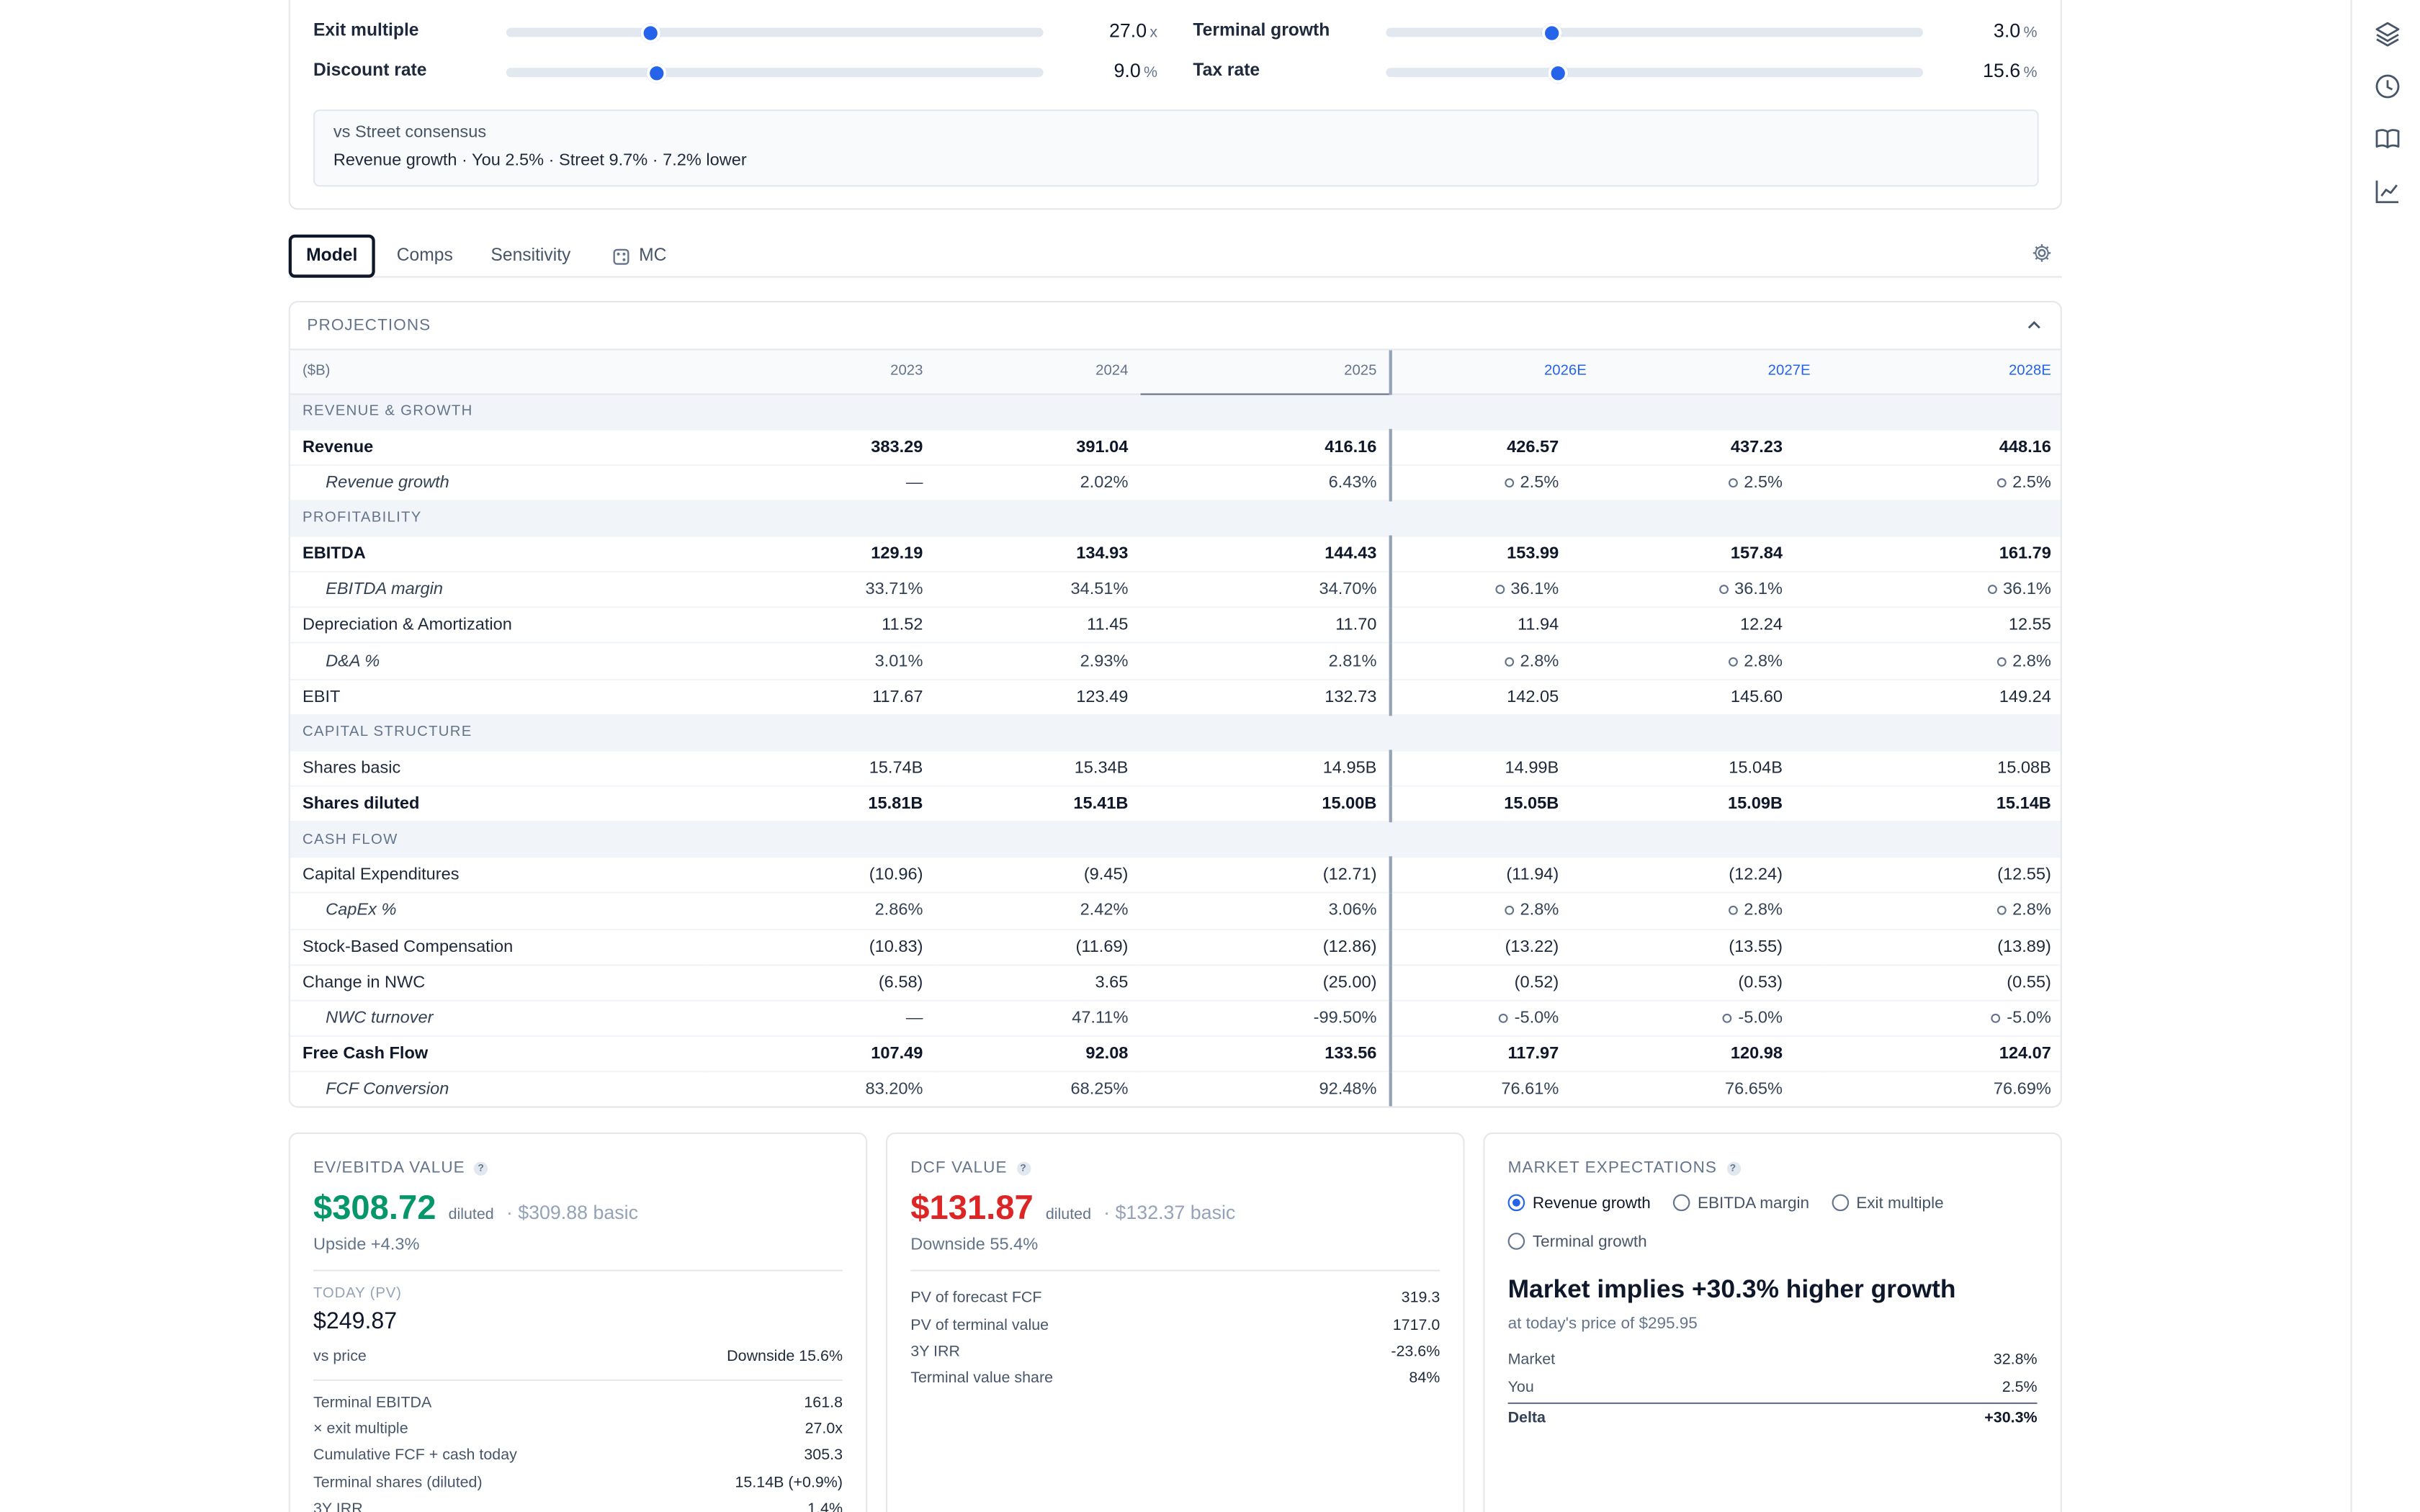  I want to click on dice-icon, so click(621, 256).